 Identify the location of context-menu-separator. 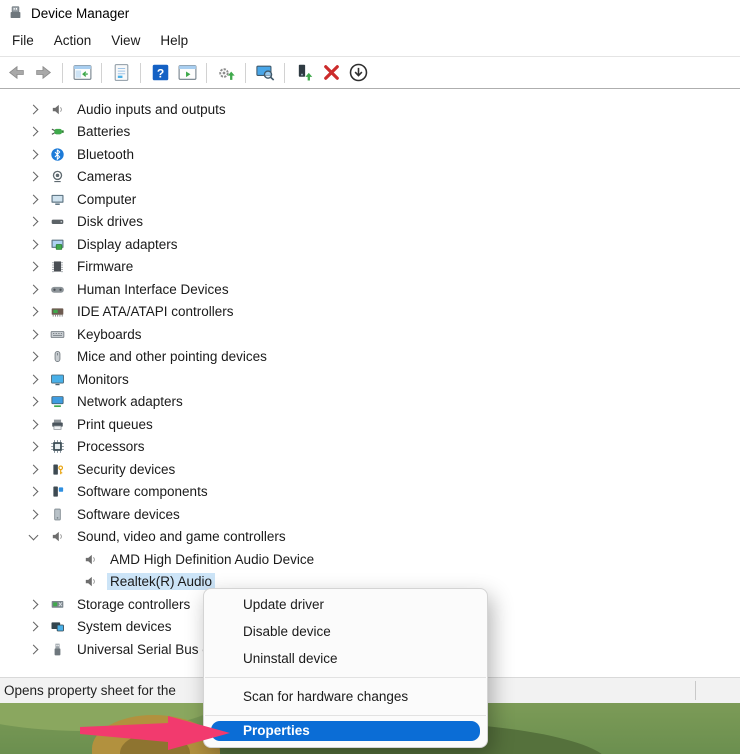
(345, 677).